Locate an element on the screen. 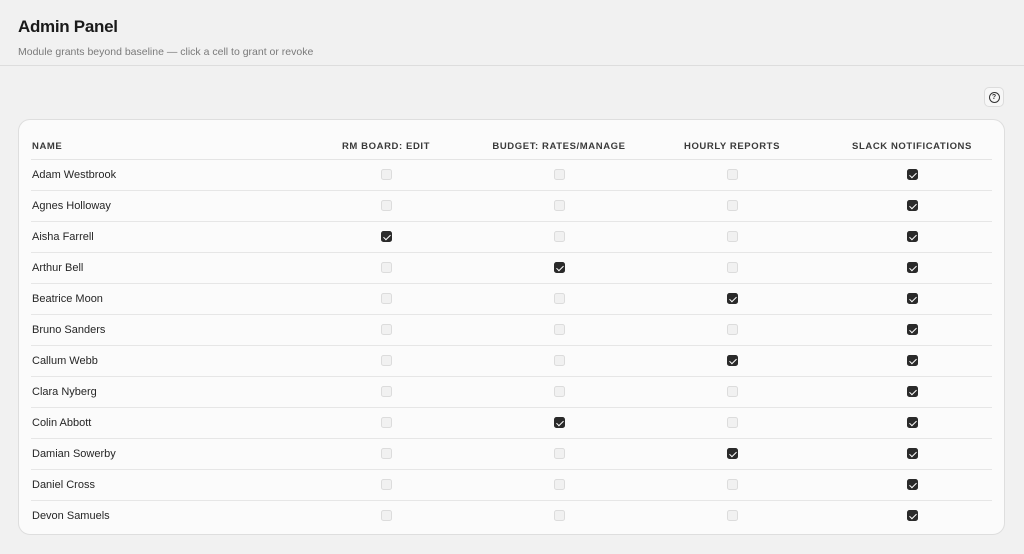  help-button: ? is located at coordinates (994, 97).